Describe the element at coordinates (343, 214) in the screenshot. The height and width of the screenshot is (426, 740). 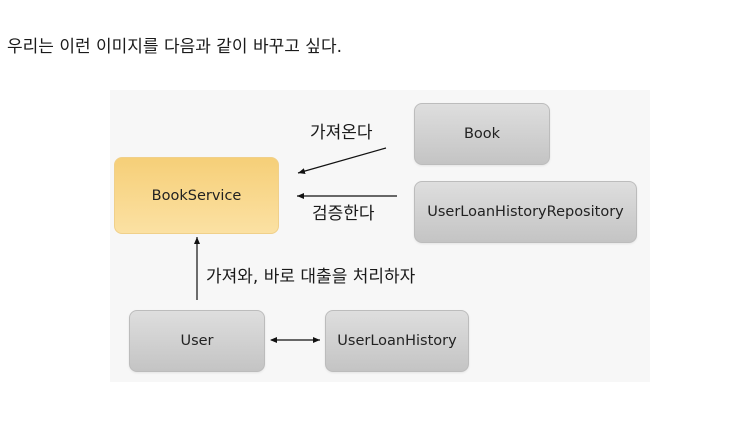
I see `edge-label-repository: 검증한다` at that location.